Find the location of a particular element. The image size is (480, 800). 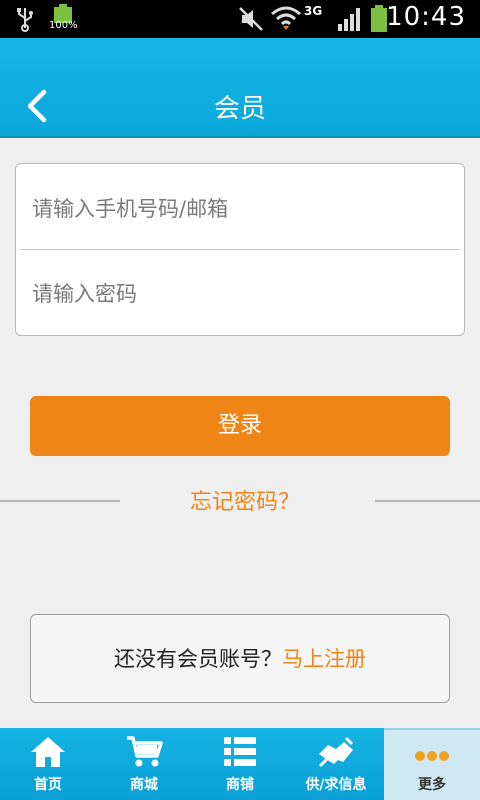

bottom-nav: 首页 商城 商铺 供/求信息 更多 is located at coordinates (240, 764).